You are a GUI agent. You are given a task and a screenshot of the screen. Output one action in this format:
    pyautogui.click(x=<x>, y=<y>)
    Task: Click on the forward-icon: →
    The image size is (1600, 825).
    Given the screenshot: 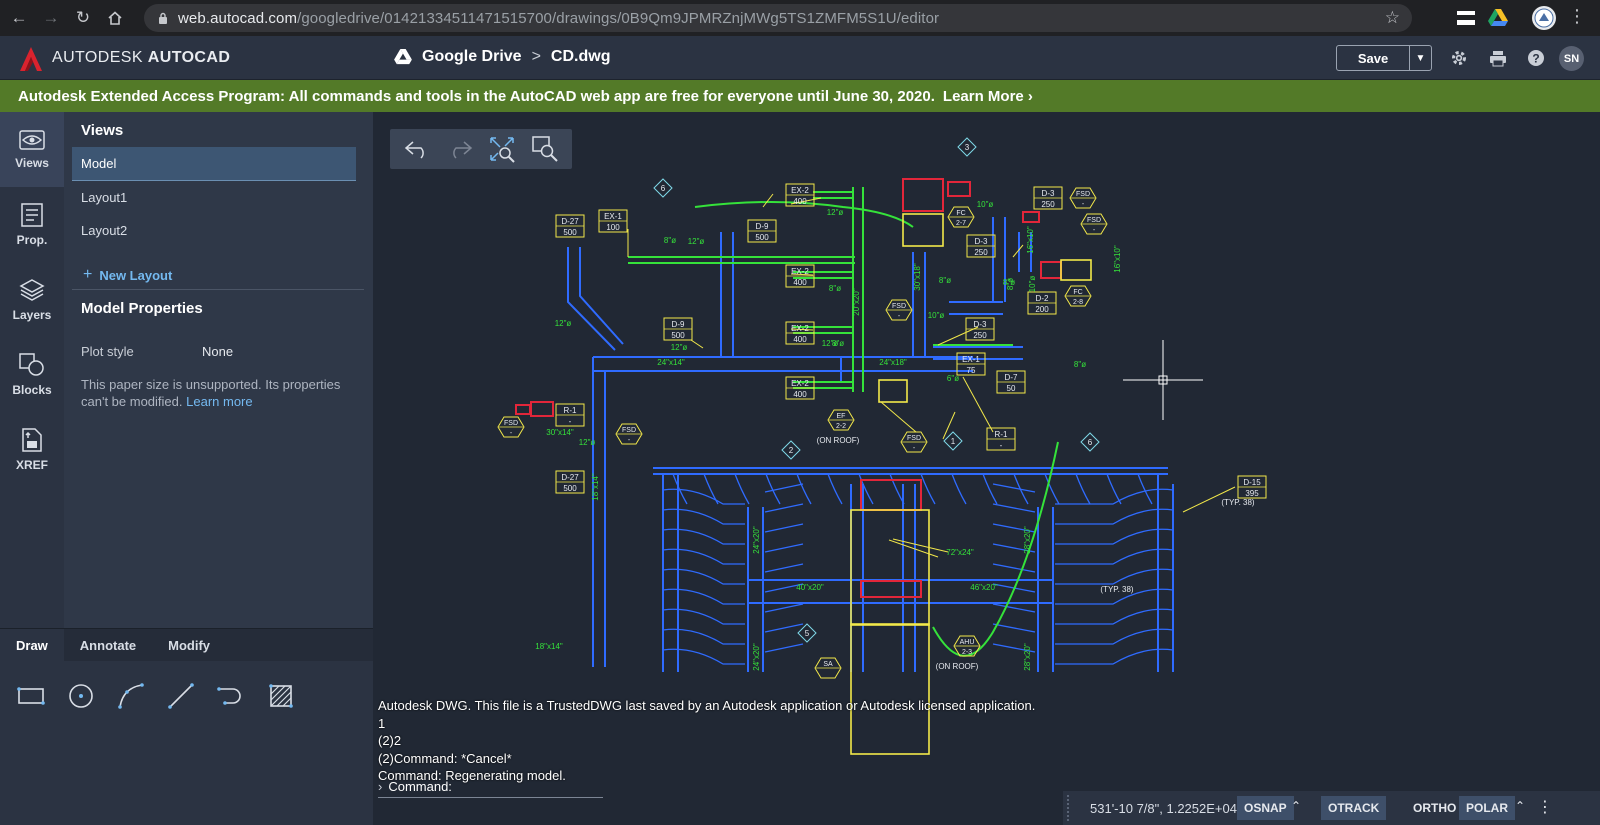 What is the action you would take?
    pyautogui.click(x=51, y=18)
    